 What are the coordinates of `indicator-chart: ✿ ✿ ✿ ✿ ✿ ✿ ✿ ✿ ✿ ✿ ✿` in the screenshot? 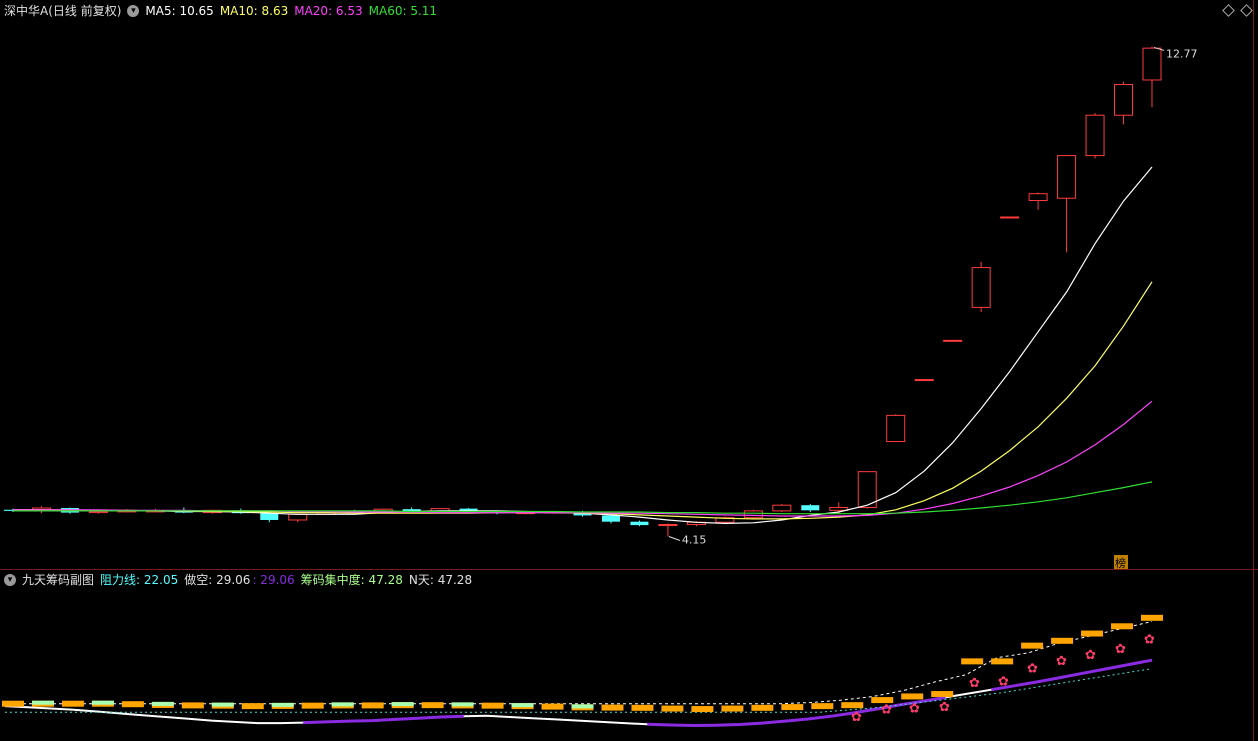 It's located at (582, 671).